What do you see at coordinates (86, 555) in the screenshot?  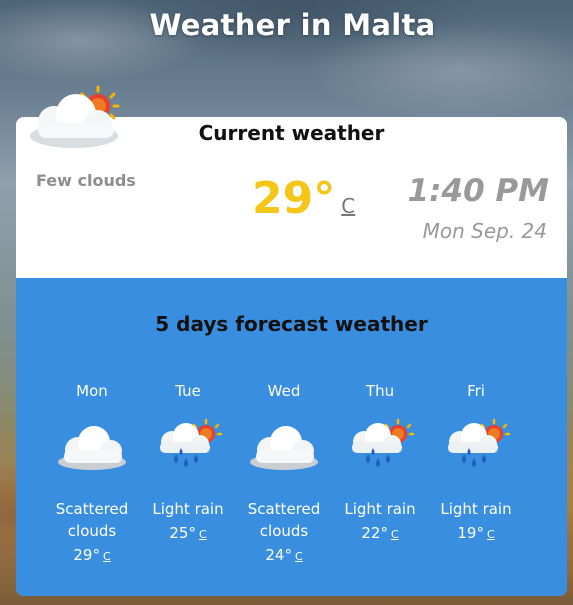 I see `day-temperature-value: 29°` at bounding box center [86, 555].